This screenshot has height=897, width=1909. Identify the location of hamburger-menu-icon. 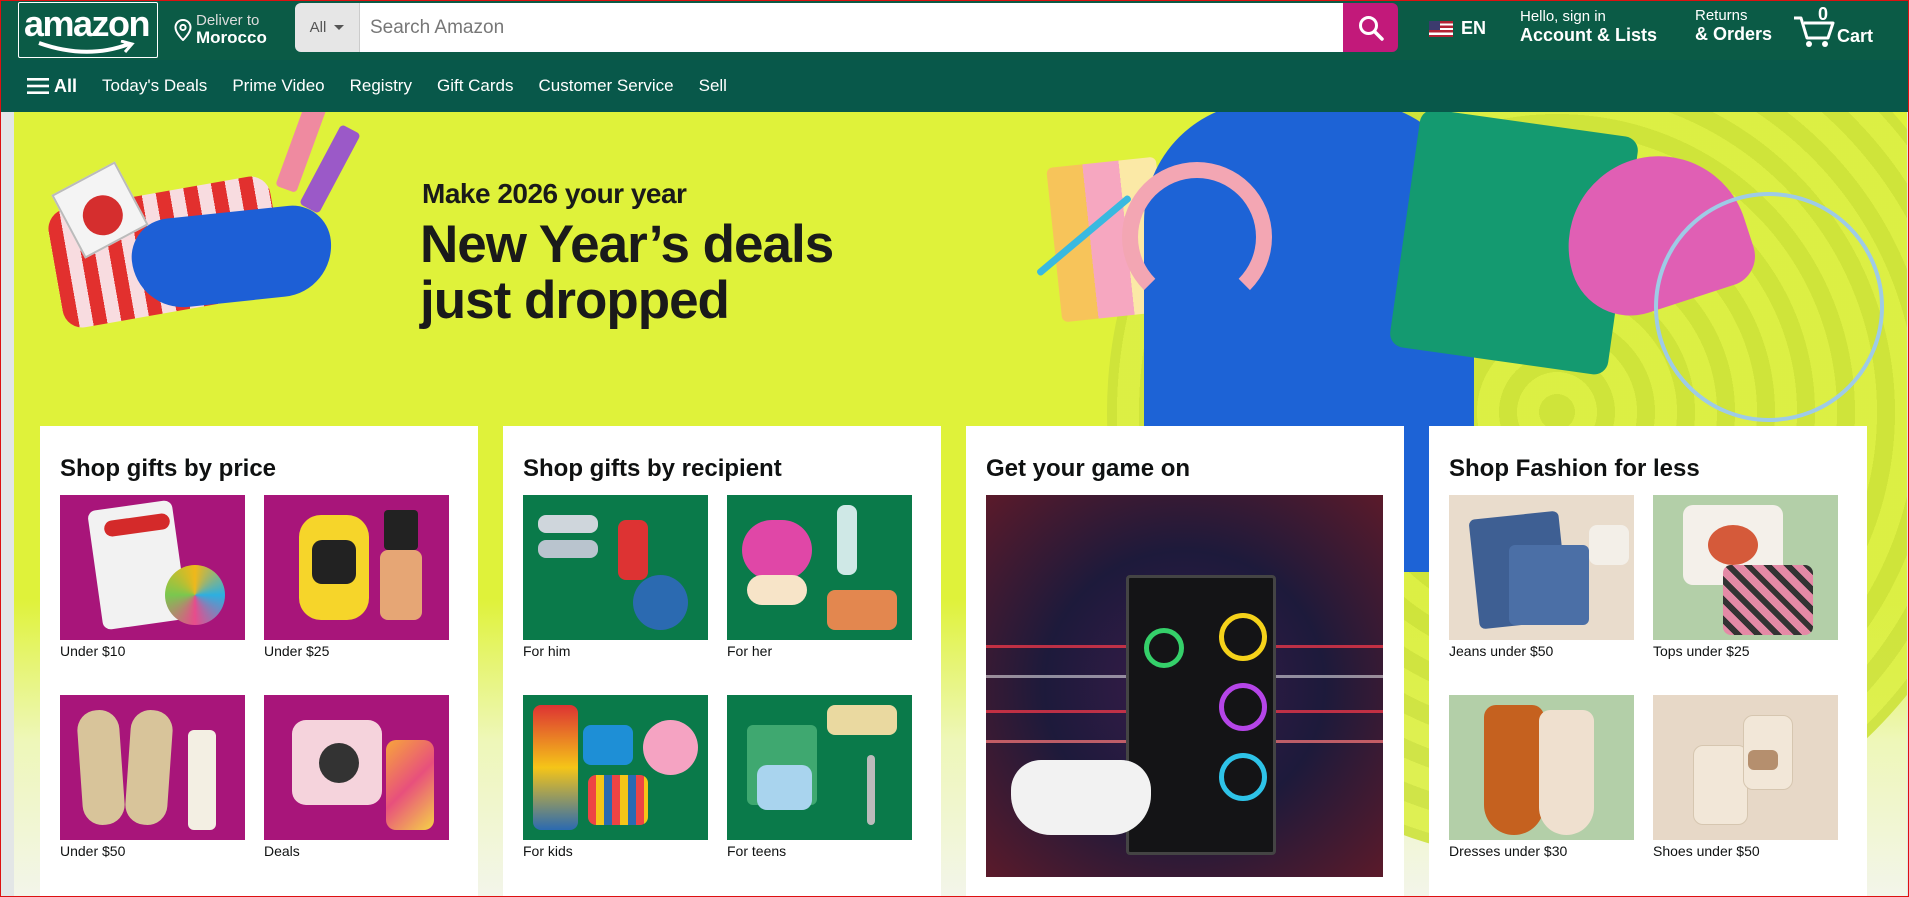
(38, 86).